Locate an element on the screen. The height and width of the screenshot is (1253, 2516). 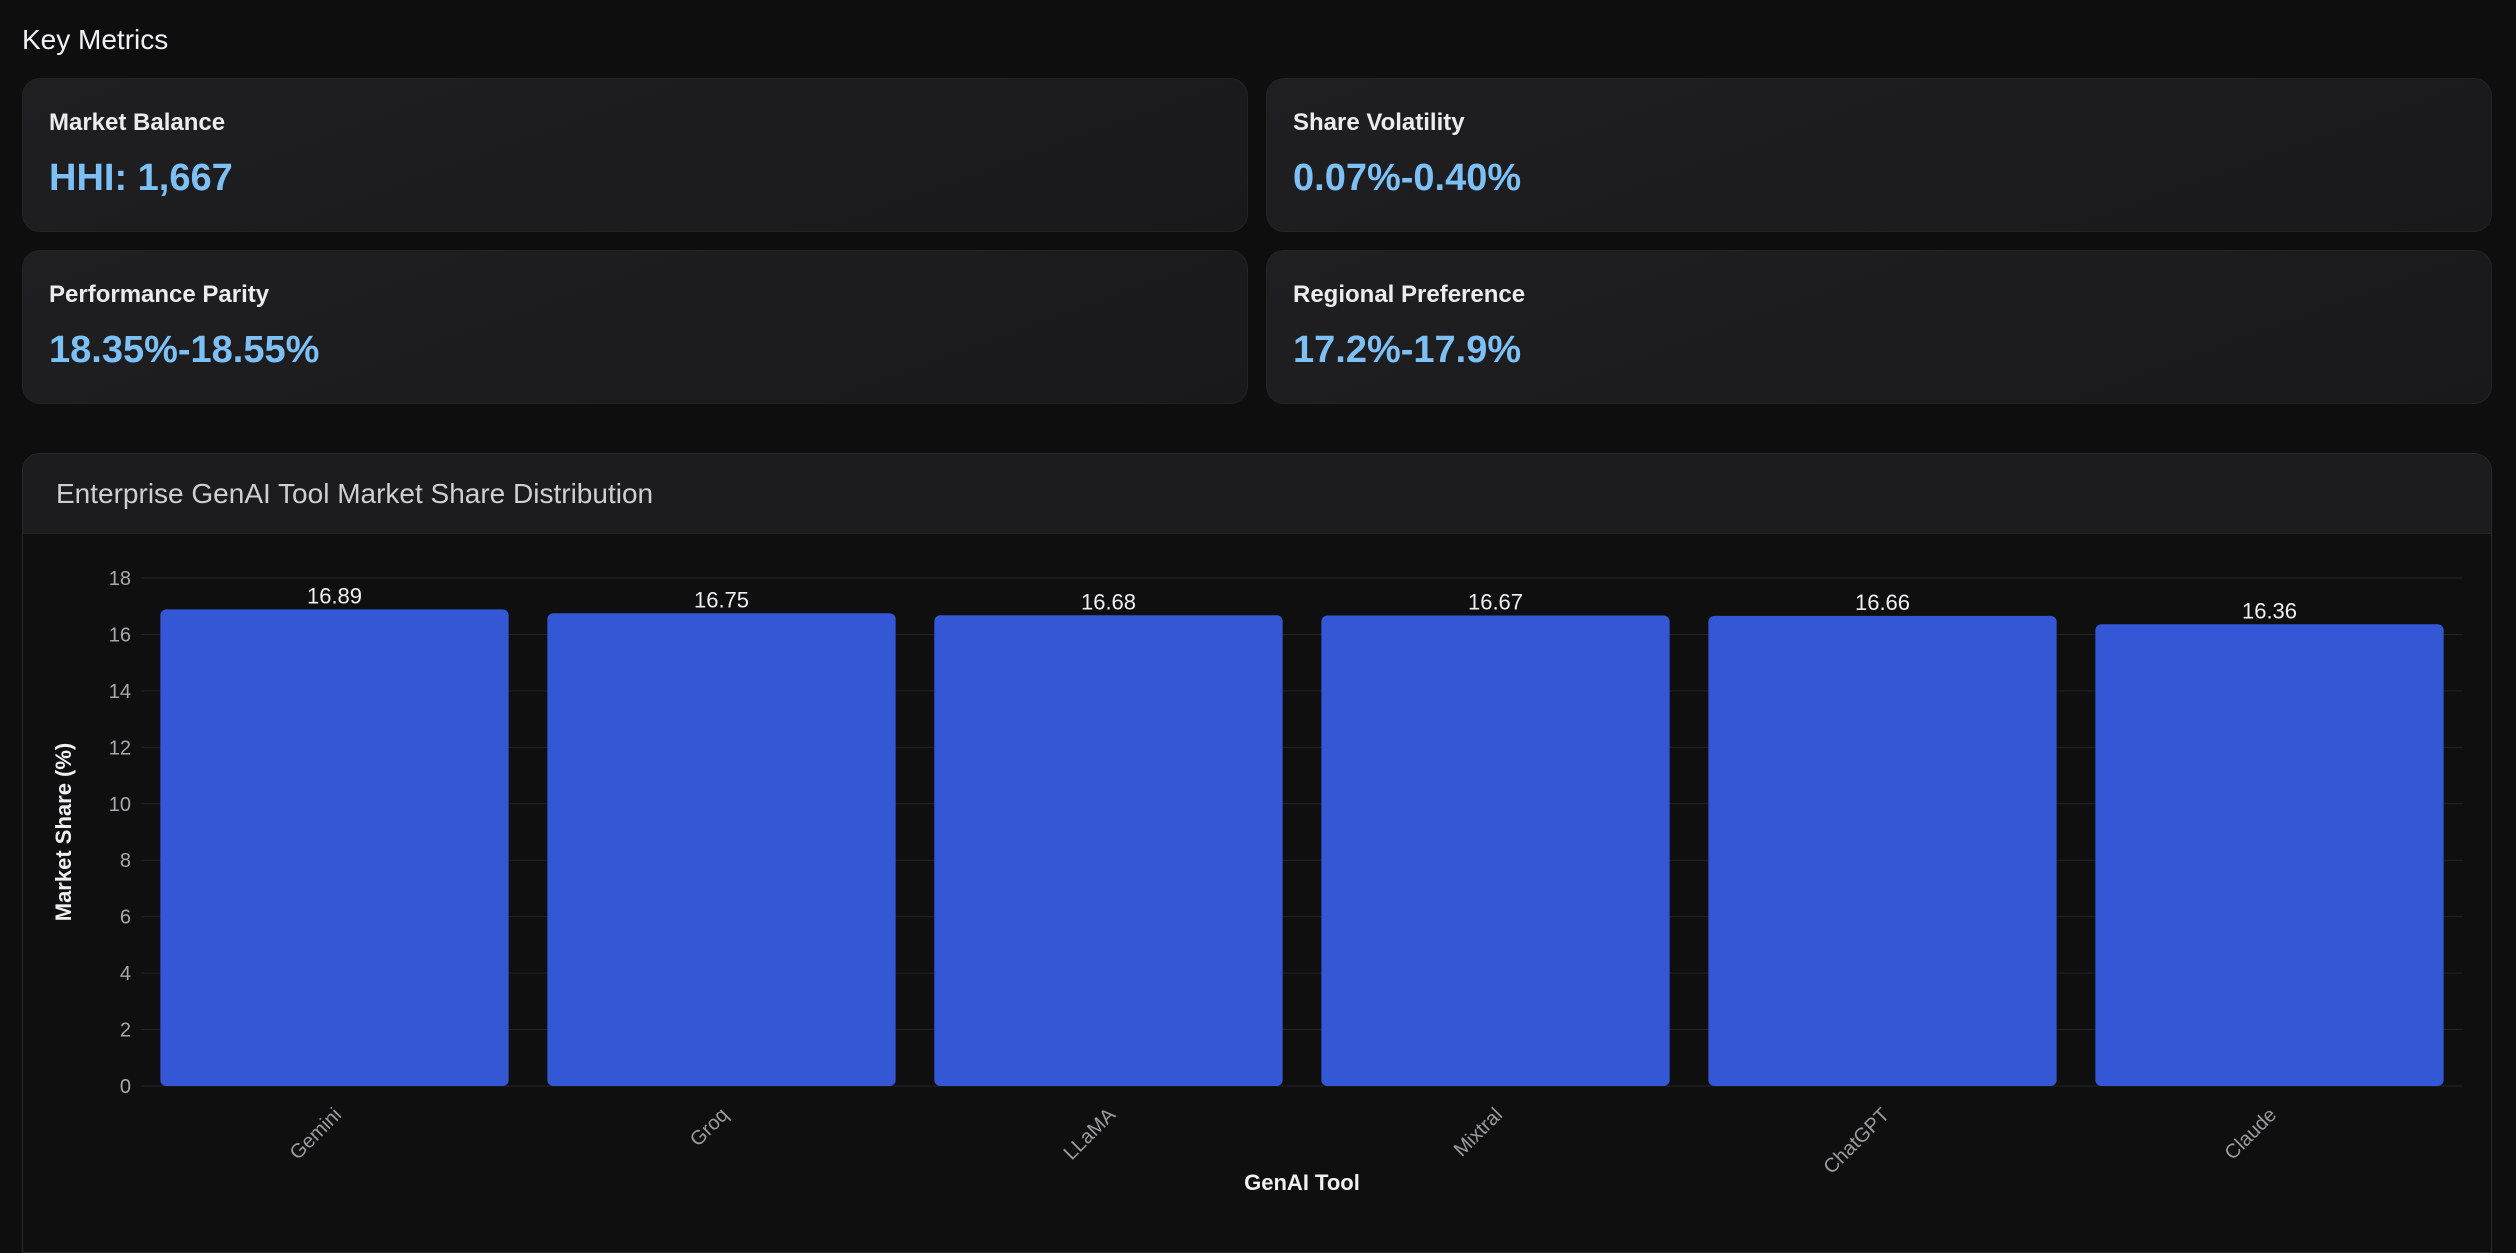
y-tick-label: 2 is located at coordinates (125, 1031).